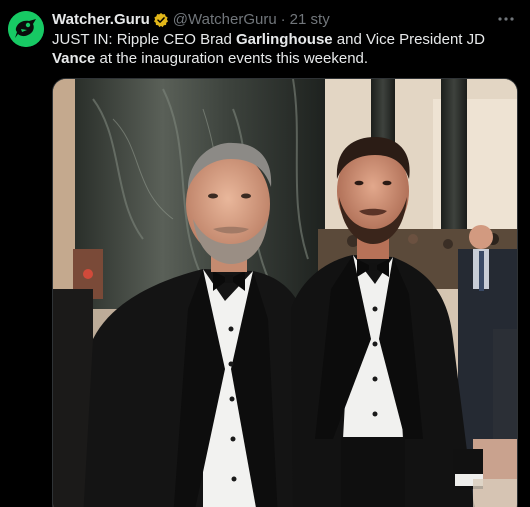 The width and height of the screenshot is (530, 507). Describe the element at coordinates (310, 20) in the screenshot. I see `timestamp: 21 sty` at that location.